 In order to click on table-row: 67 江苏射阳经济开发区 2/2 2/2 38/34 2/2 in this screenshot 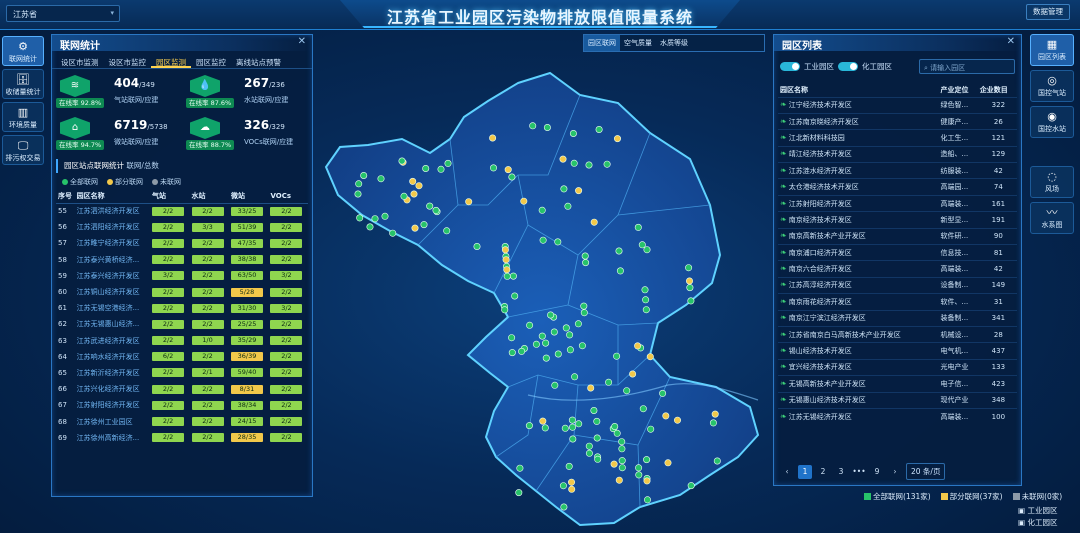, I will do `click(182, 405)`.